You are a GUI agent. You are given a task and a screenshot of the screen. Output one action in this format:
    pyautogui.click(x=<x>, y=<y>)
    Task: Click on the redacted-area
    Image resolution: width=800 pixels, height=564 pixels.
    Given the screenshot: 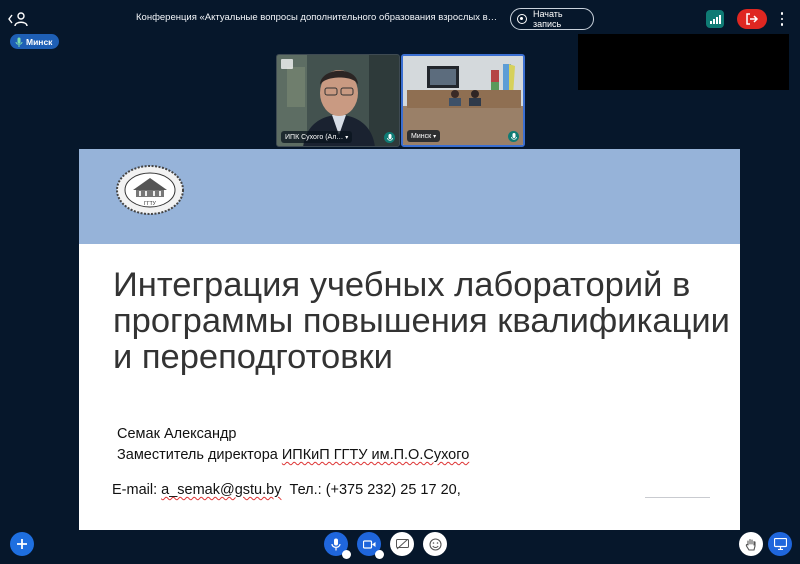 What is the action you would take?
    pyautogui.click(x=683, y=62)
    